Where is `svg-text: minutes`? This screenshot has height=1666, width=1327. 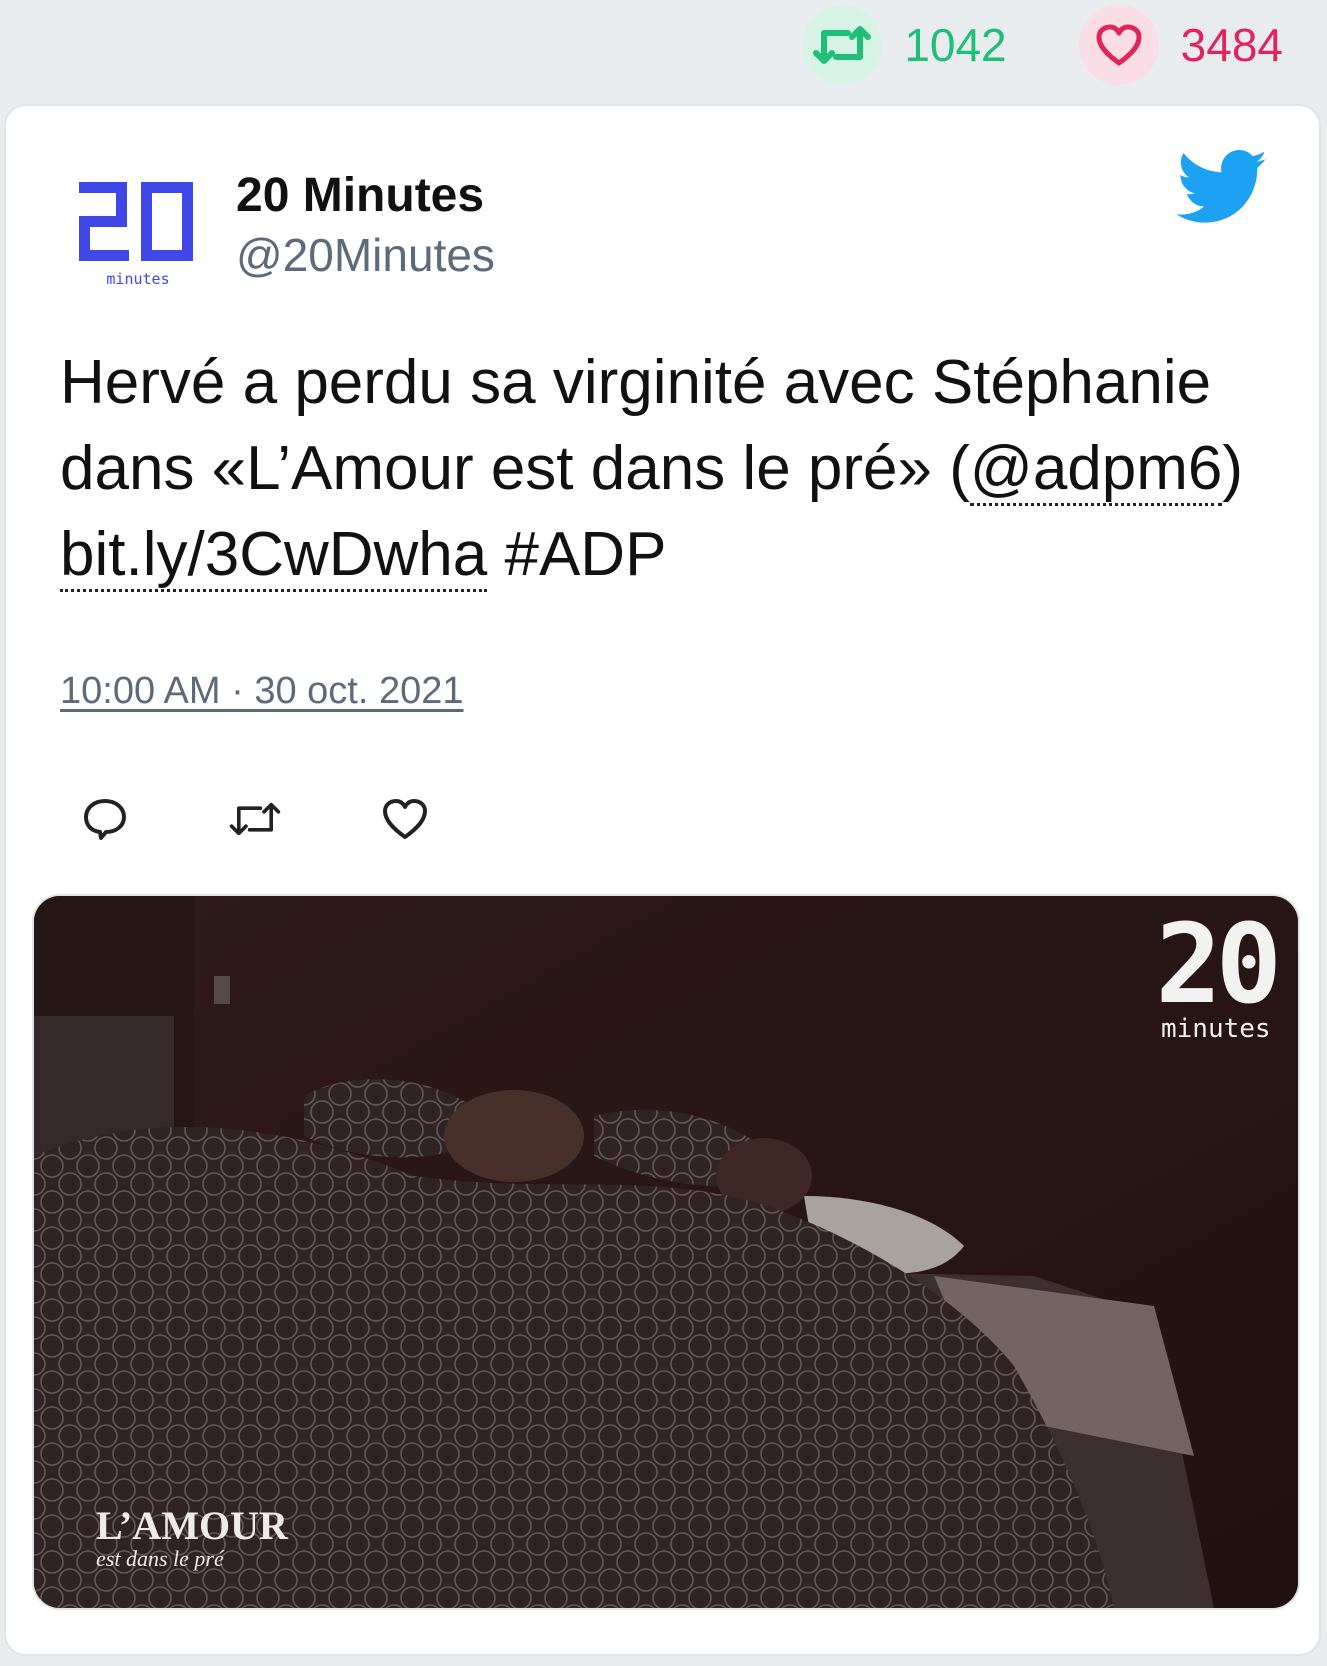 svg-text: minutes is located at coordinates (137, 279).